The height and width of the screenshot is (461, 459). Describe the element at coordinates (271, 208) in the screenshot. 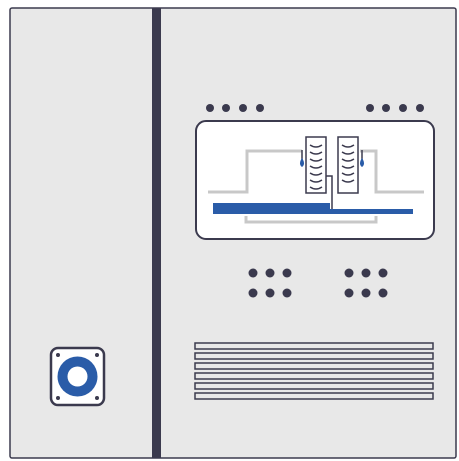

I see `conveyor-left` at that location.